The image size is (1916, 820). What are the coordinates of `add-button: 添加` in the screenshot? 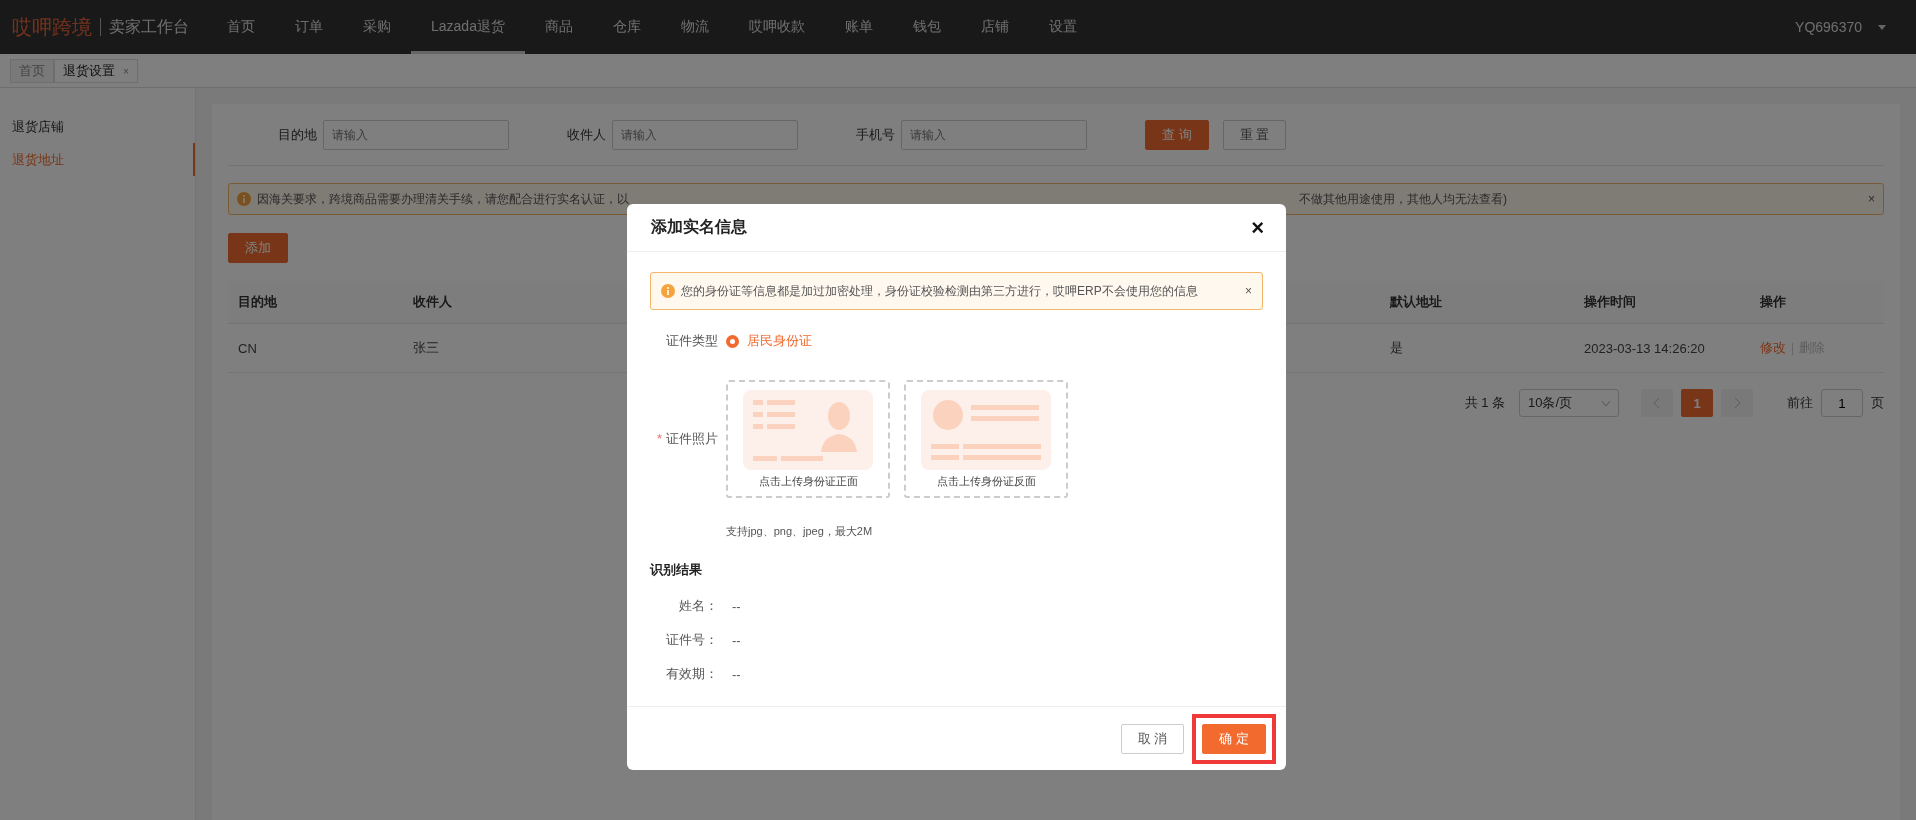 It's located at (258, 248).